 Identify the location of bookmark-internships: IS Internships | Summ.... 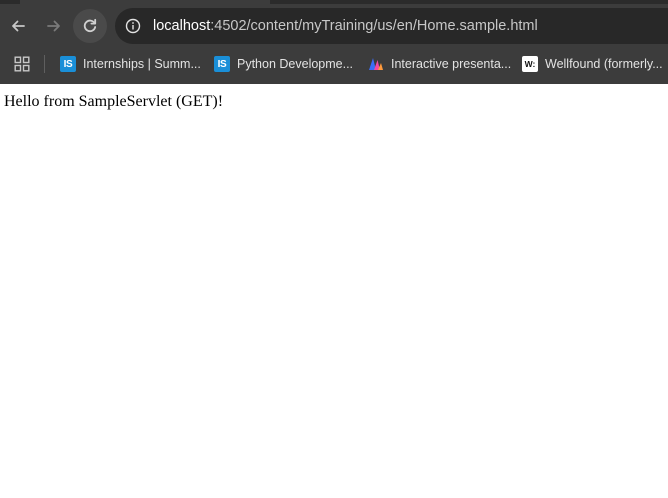
(130, 64).